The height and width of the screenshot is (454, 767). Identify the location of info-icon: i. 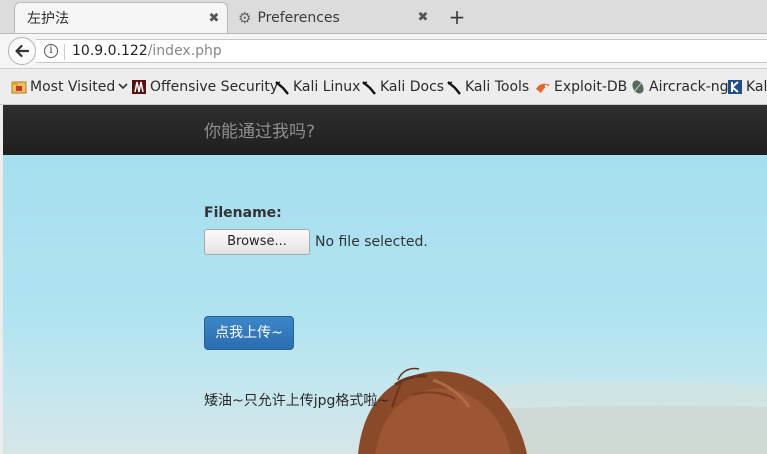
(51, 51).